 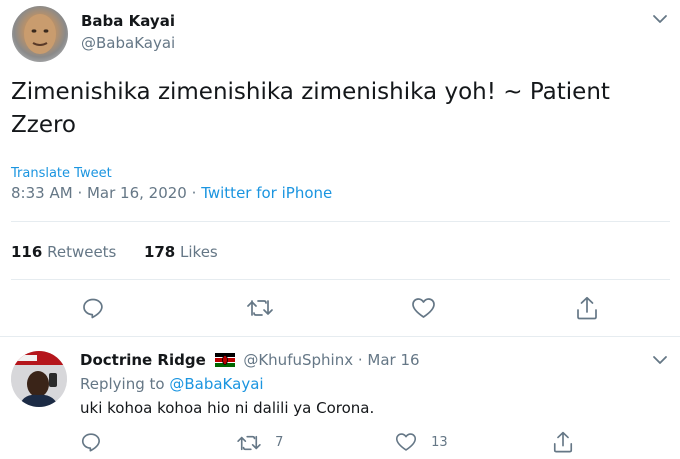 What do you see at coordinates (224, 360) in the screenshot?
I see `kenya-flag-icon` at bounding box center [224, 360].